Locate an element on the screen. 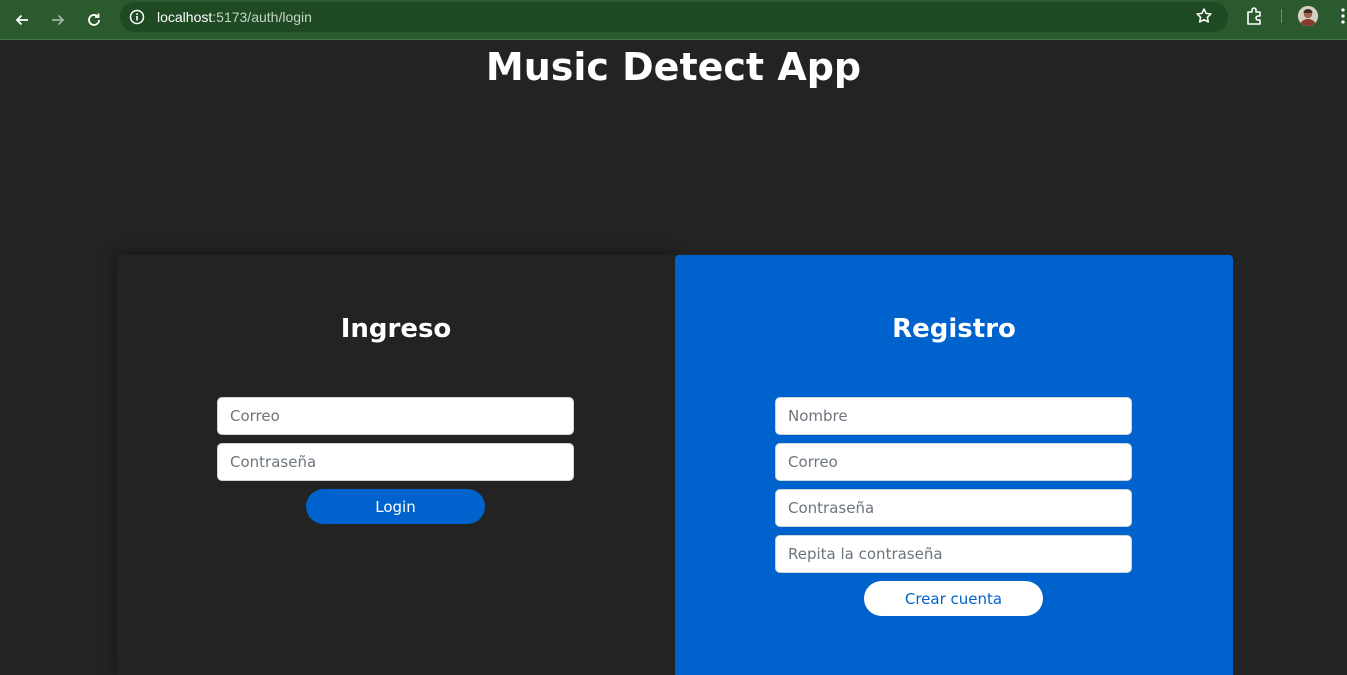 The width and height of the screenshot is (1347, 675). back-icon is located at coordinates (21, 20).